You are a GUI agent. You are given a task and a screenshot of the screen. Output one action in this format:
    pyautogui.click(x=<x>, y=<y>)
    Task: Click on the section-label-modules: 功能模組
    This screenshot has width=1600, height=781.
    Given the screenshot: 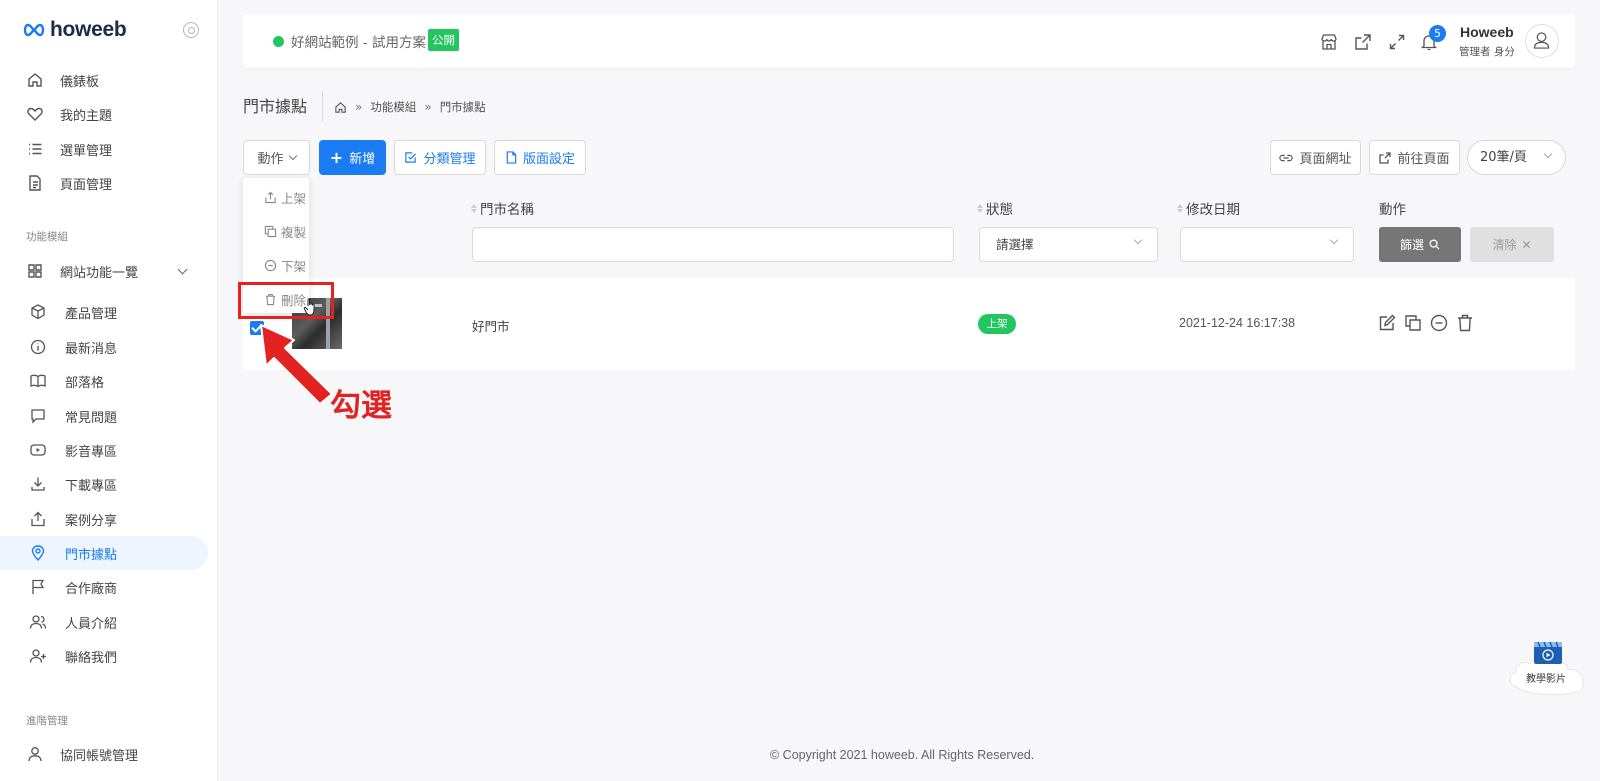 What is the action you would take?
    pyautogui.click(x=47, y=237)
    